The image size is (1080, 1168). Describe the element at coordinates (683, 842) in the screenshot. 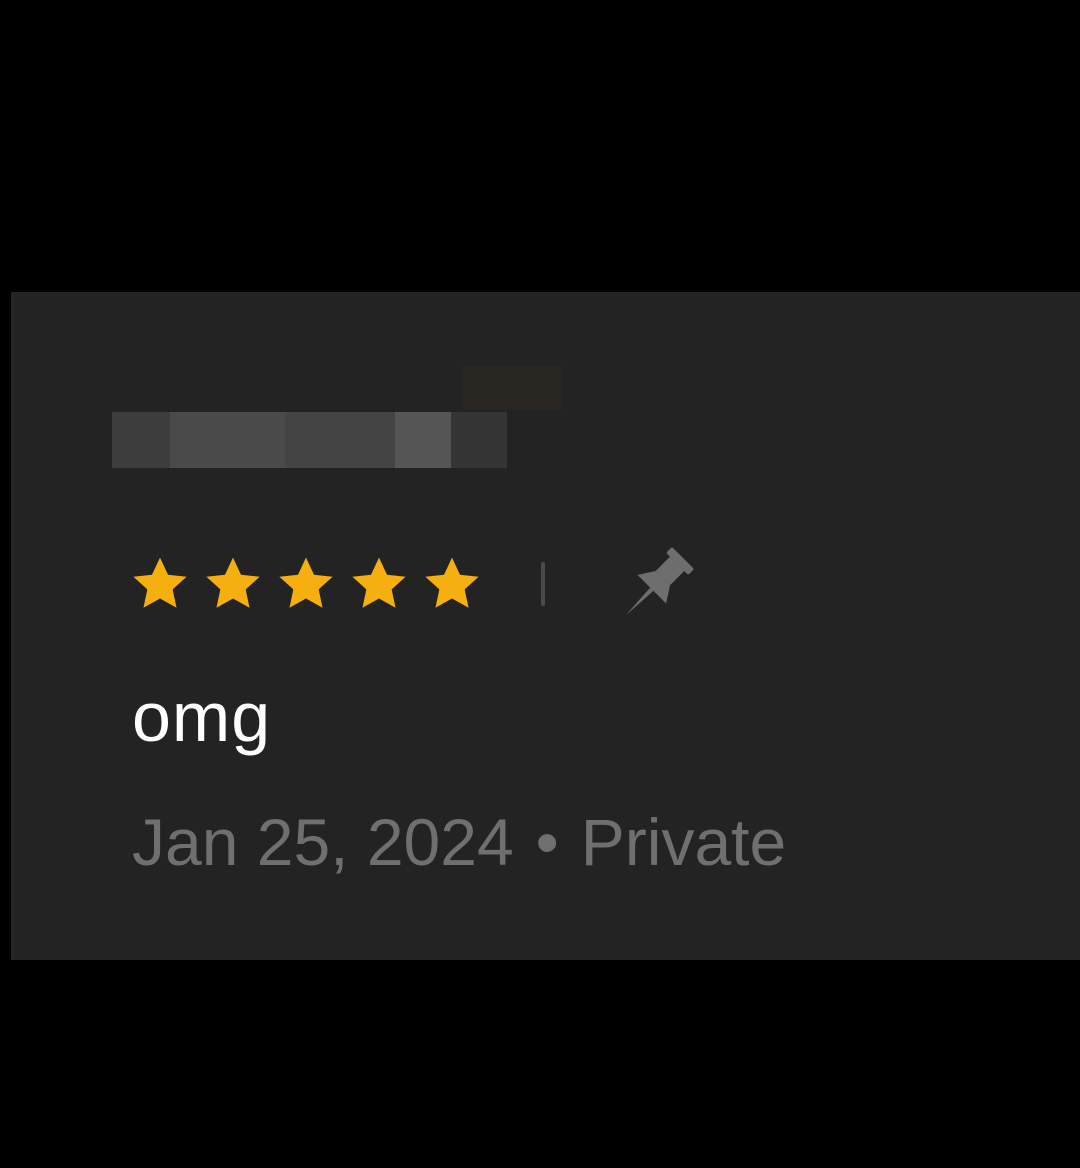

I see `visibility-label: Private` at that location.